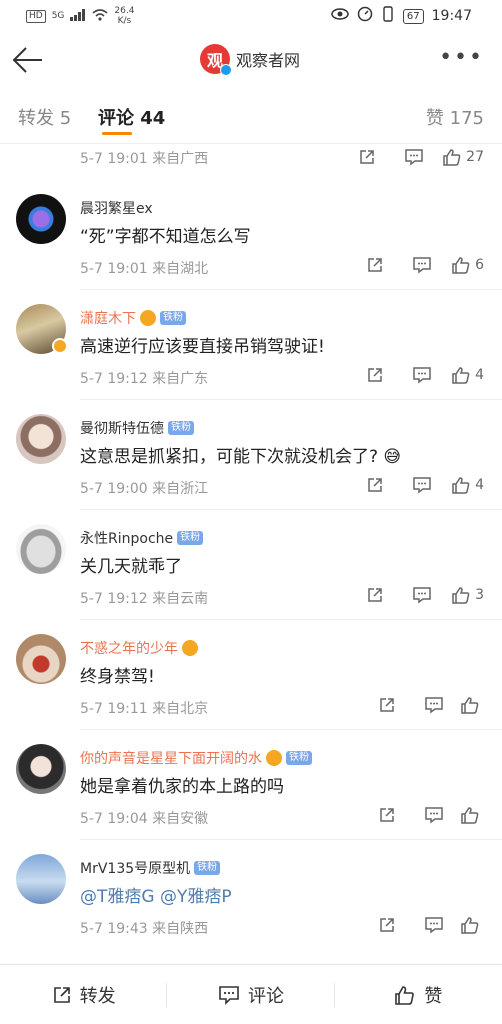 This screenshot has height=1024, width=502. What do you see at coordinates (144, 709) in the screenshot?
I see `comment-meta: 5-7 19:11 来自北京` at bounding box center [144, 709].